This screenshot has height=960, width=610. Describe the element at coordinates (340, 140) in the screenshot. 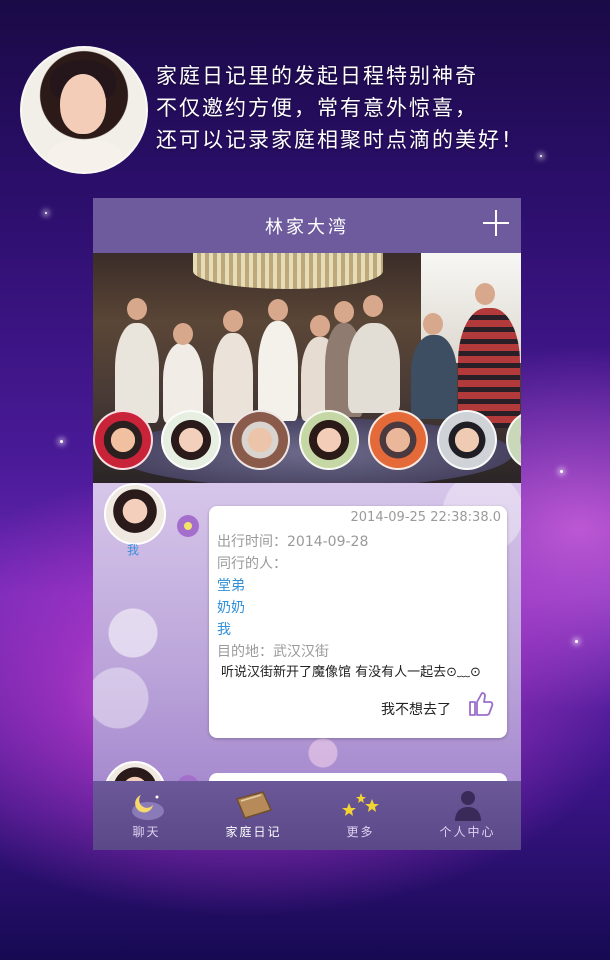

I see `intro-line: 还可以记录家庭相聚时点滴的美好！` at that location.